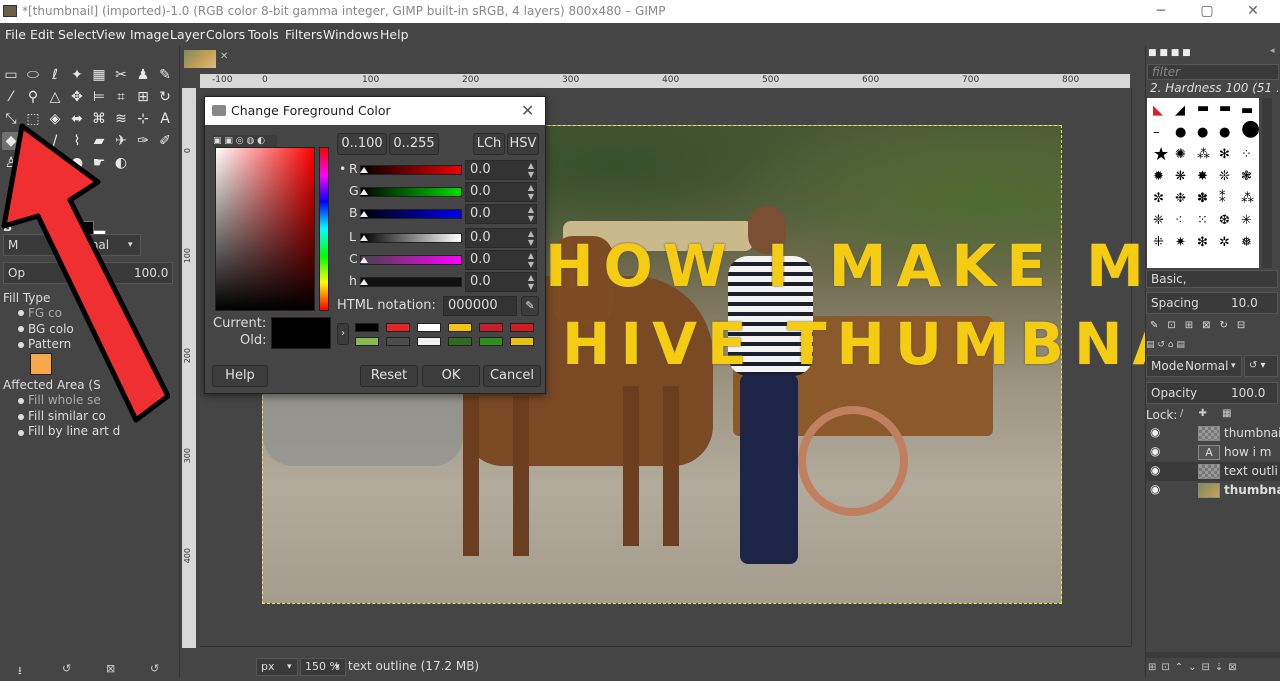  I want to click on color-select-icon: ▦, so click(99, 75).